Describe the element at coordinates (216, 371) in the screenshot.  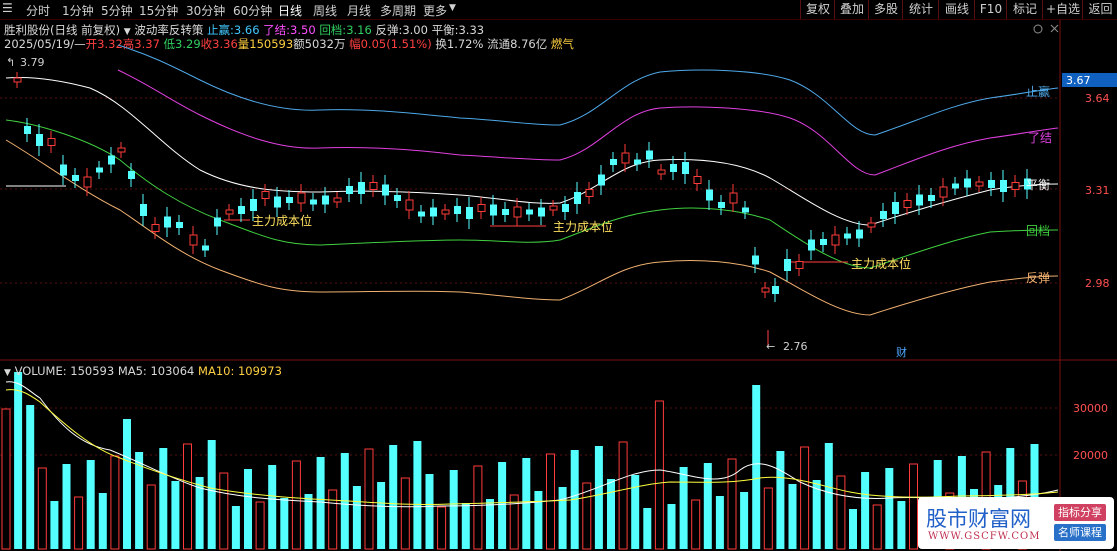
I see `ma10-label: MA10:` at that location.